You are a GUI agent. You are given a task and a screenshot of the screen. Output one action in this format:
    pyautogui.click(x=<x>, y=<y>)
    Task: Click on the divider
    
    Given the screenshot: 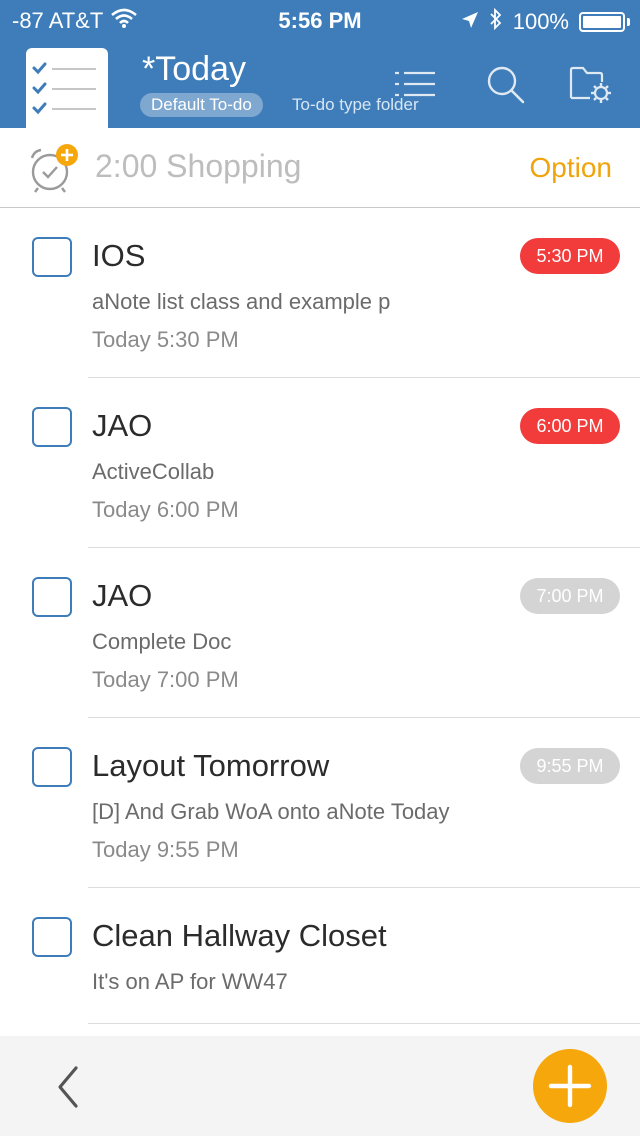 What is the action you would take?
    pyautogui.click(x=364, y=1023)
    